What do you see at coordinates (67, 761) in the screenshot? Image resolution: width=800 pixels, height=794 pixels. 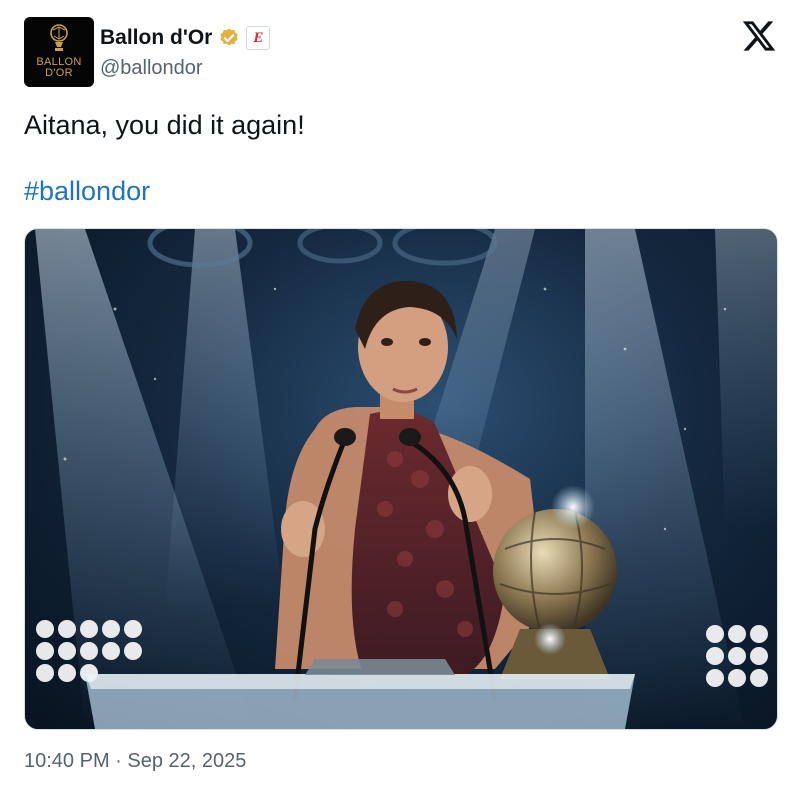 I see `tweet-time: 10:40 PM` at bounding box center [67, 761].